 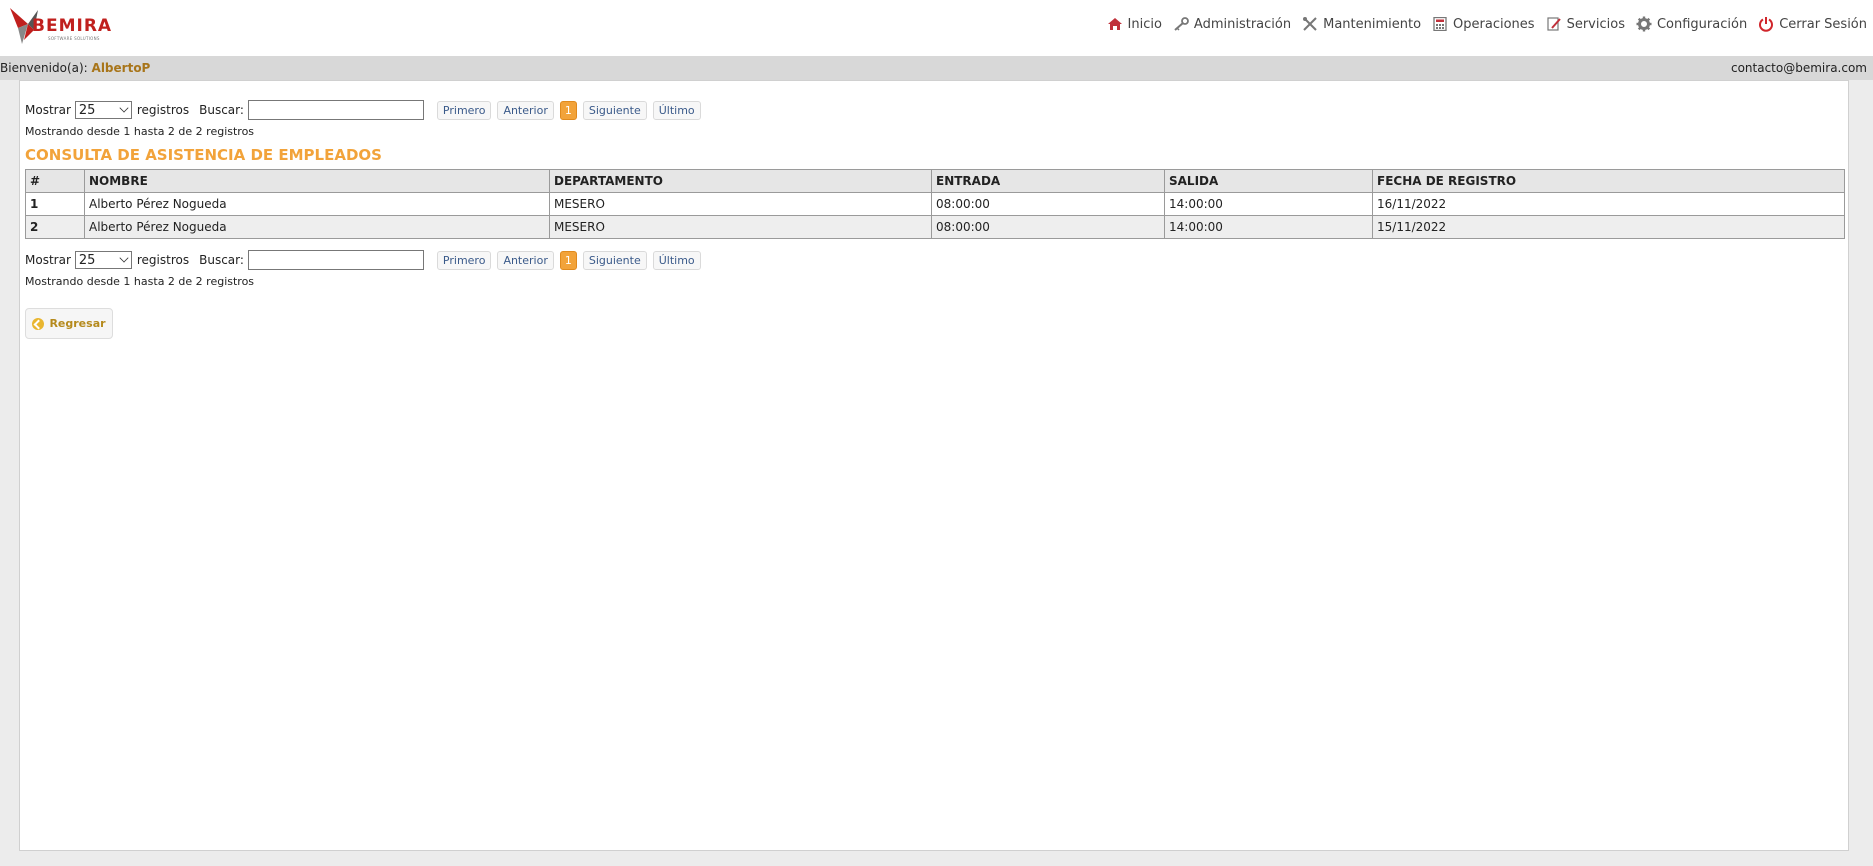 I want to click on logo-tagline: SOFTWARE SOLUTIONS, so click(x=74, y=38).